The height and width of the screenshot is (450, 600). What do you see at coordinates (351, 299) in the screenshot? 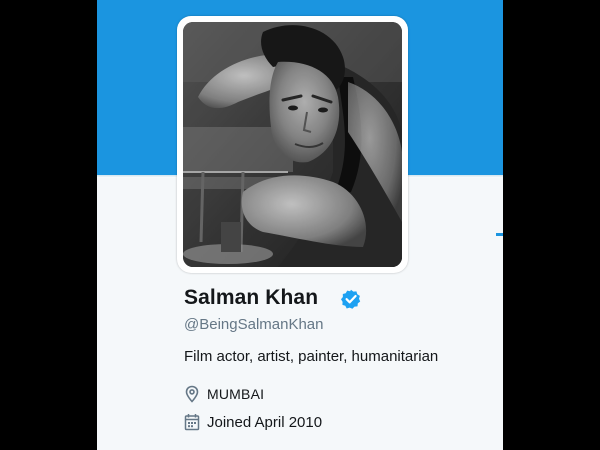
I see `verified-badge-icon` at bounding box center [351, 299].